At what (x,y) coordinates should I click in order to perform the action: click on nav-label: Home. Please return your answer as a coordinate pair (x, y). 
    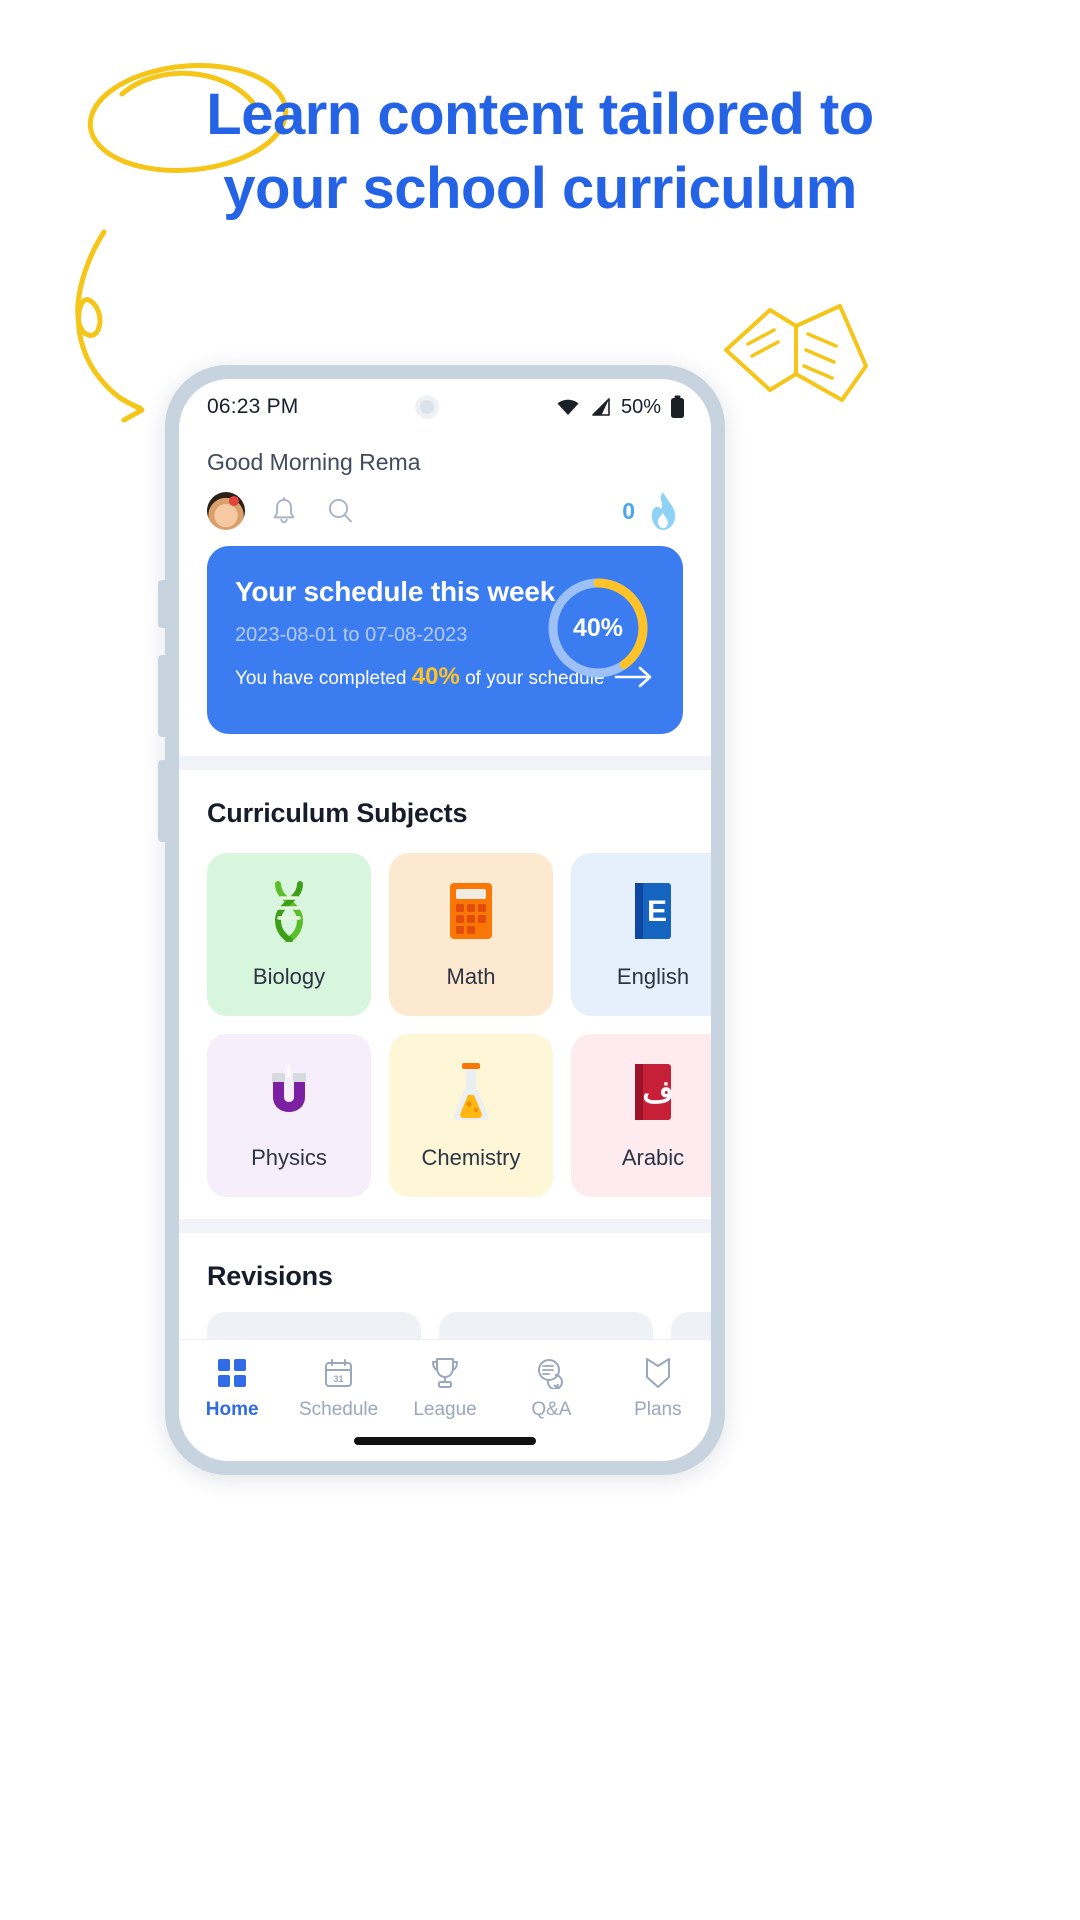
    Looking at the image, I should click on (232, 1409).